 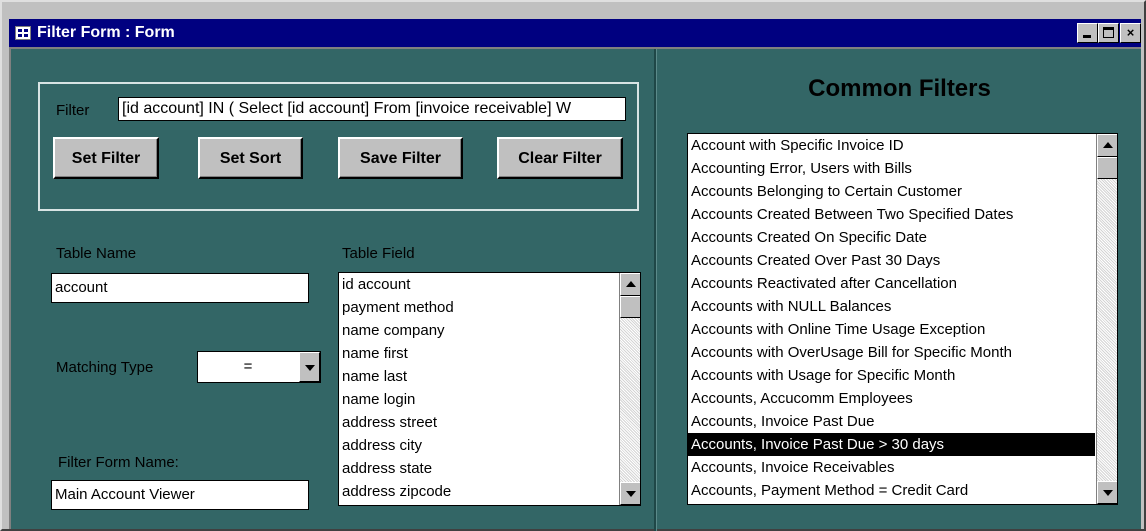 I want to click on maximize-button, so click(x=1108, y=33).